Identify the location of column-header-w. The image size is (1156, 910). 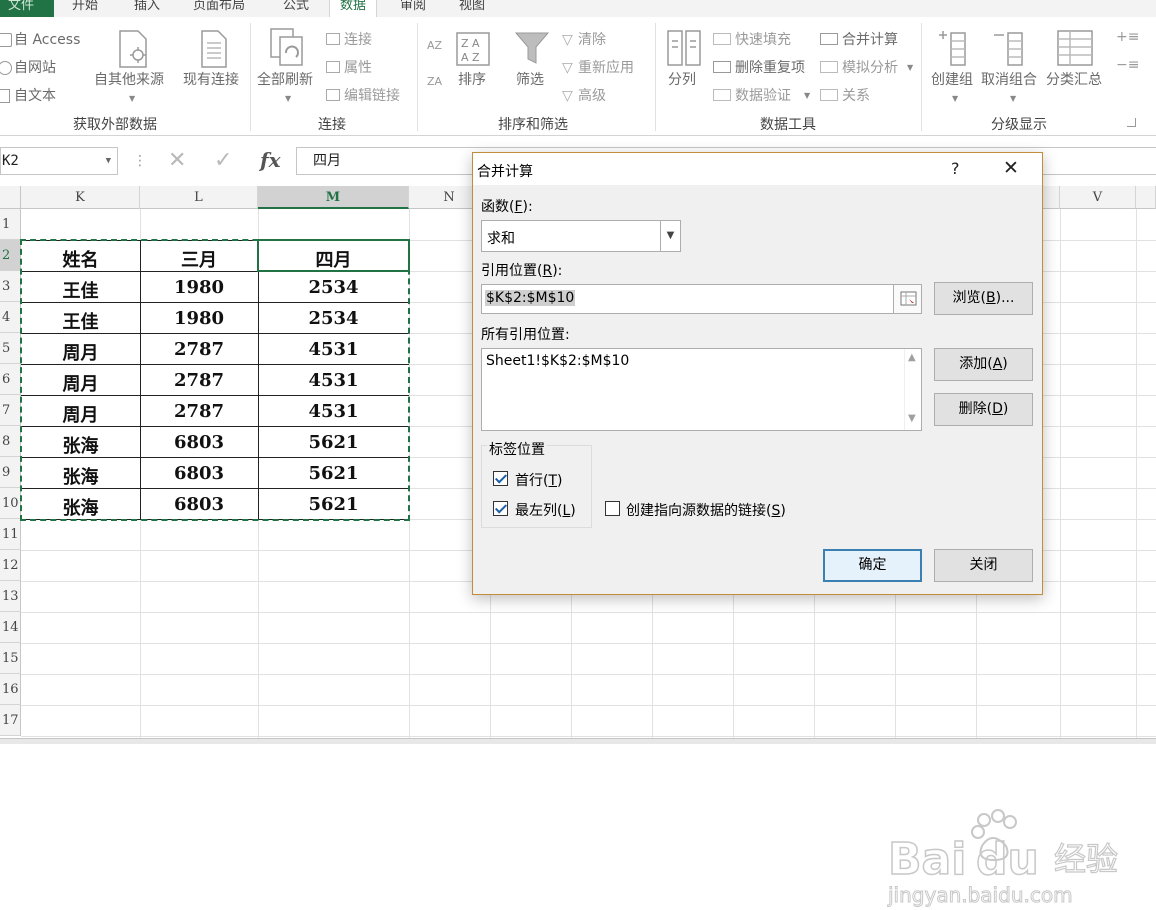
(1146, 197).